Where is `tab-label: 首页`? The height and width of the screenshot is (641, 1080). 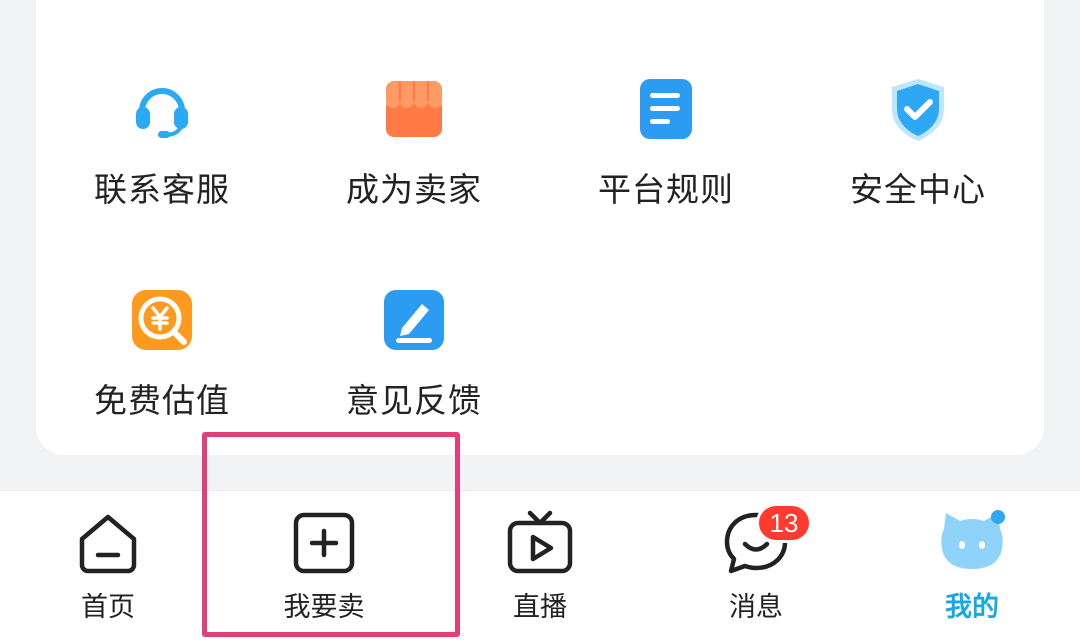 tab-label: 首页 is located at coordinates (108, 607).